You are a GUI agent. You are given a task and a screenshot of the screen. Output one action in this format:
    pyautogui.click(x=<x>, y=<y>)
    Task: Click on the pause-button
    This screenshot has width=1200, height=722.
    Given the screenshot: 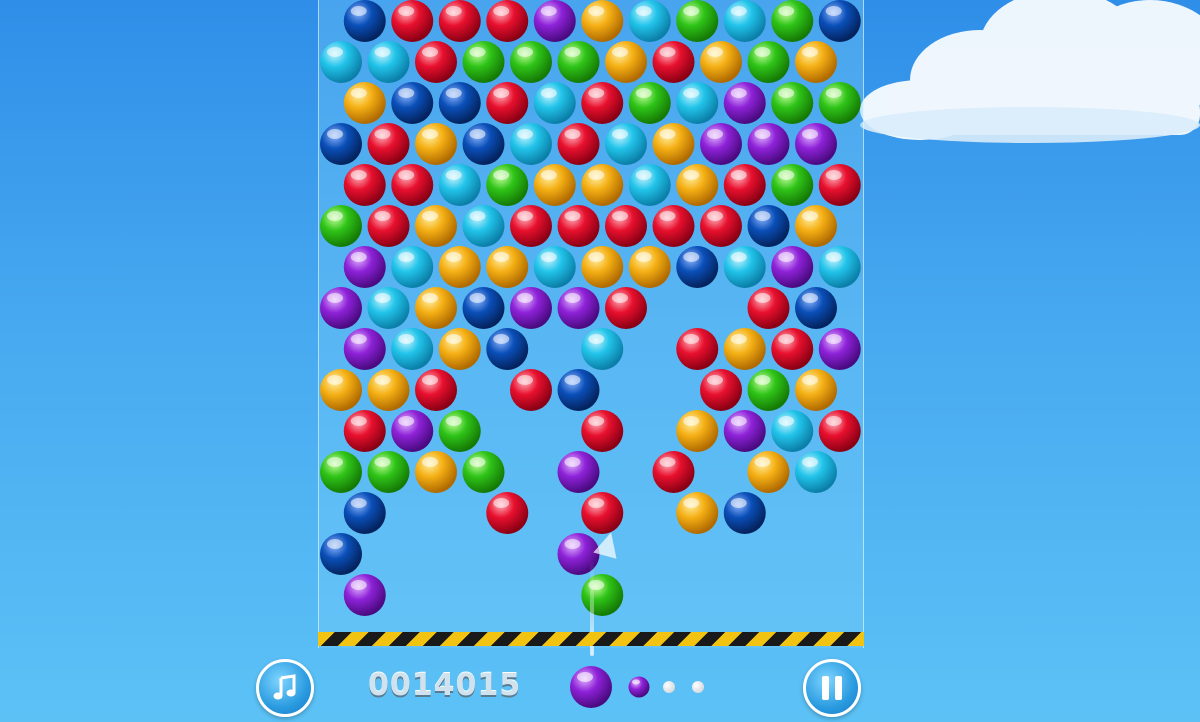 What is the action you would take?
    pyautogui.click(x=832, y=688)
    